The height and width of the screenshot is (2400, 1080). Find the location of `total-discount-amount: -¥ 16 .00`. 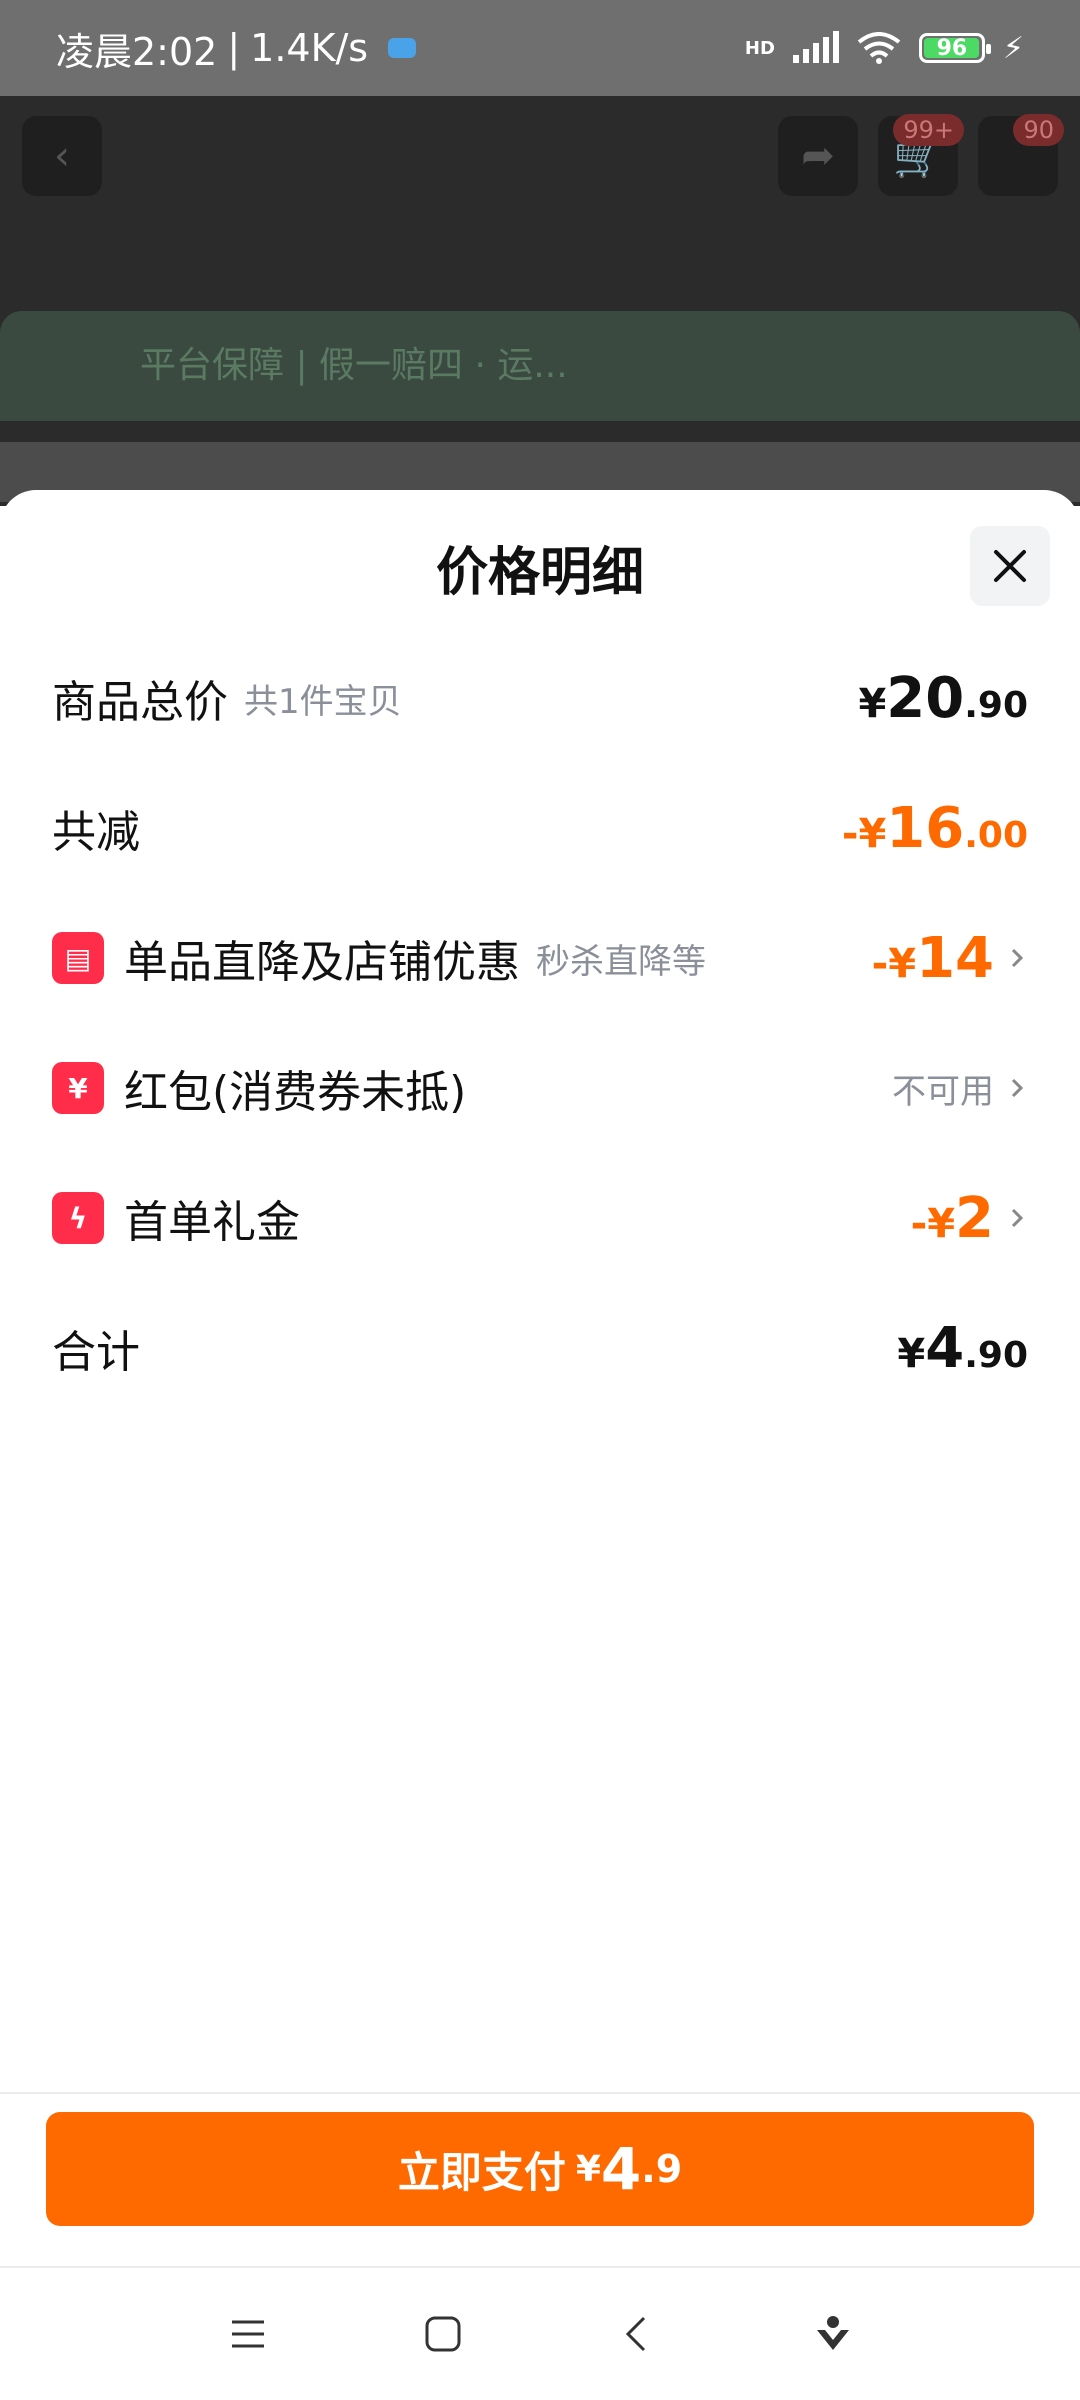

total-discount-amount: -¥ 16 .00 is located at coordinates (934, 828).